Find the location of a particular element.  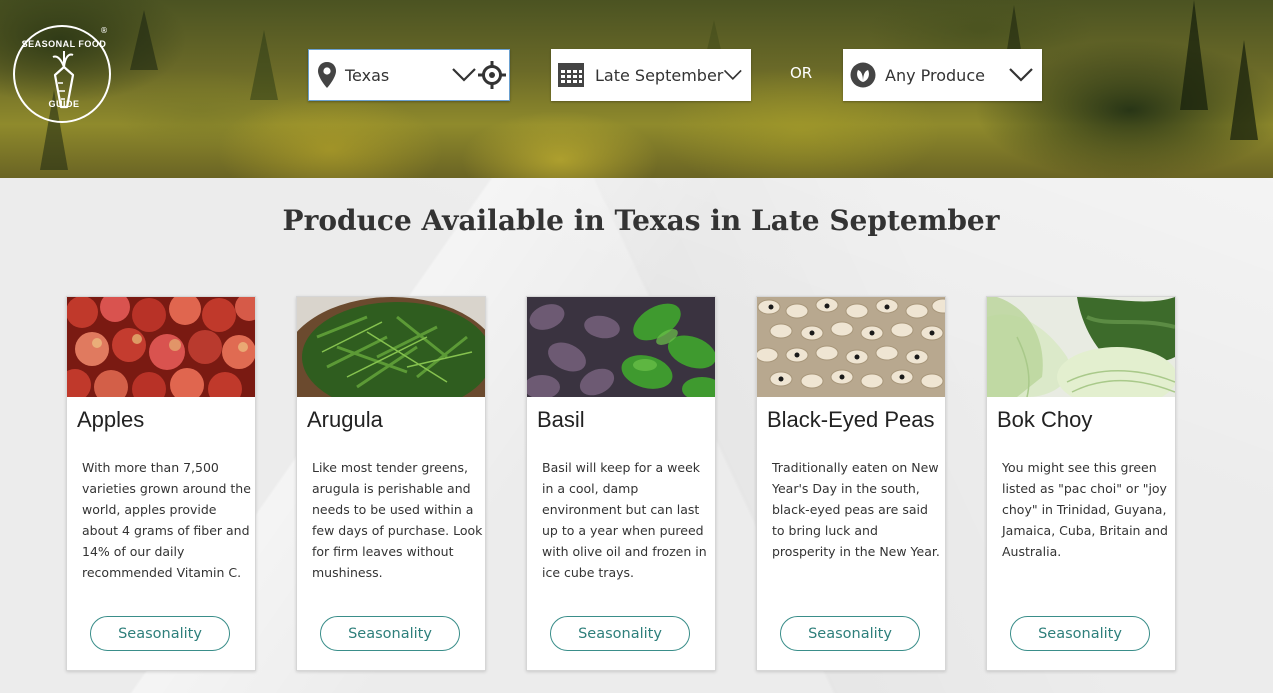

time-select: Late September is located at coordinates (651, 75).